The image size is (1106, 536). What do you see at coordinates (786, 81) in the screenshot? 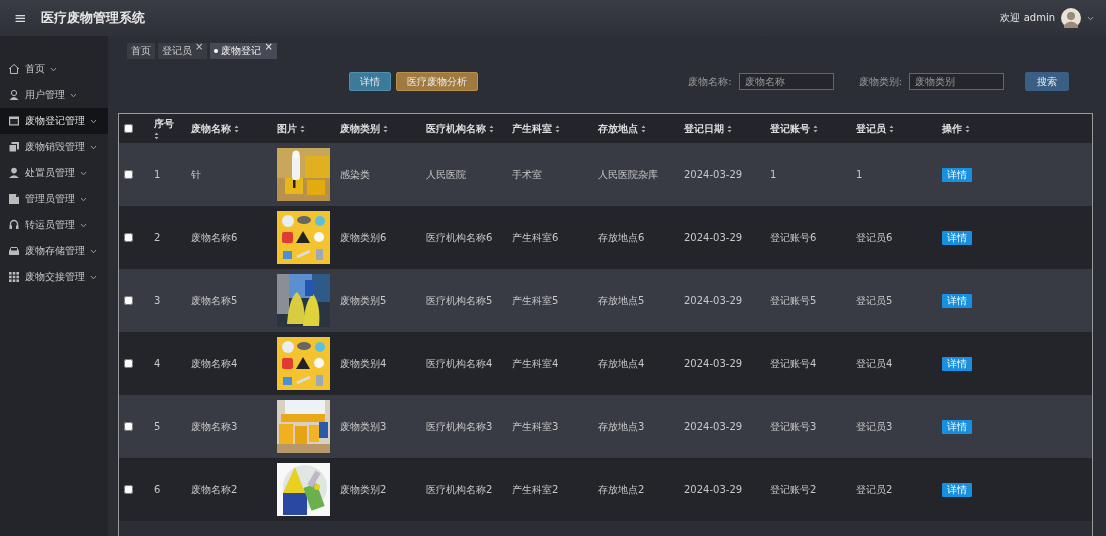
I see `search-field: 废物名称` at bounding box center [786, 81].